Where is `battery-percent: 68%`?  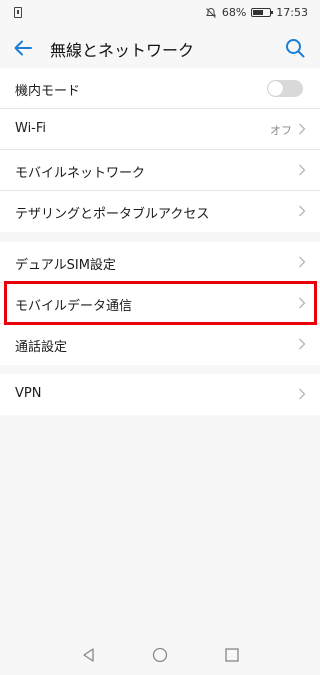 battery-percent: 68% is located at coordinates (234, 12).